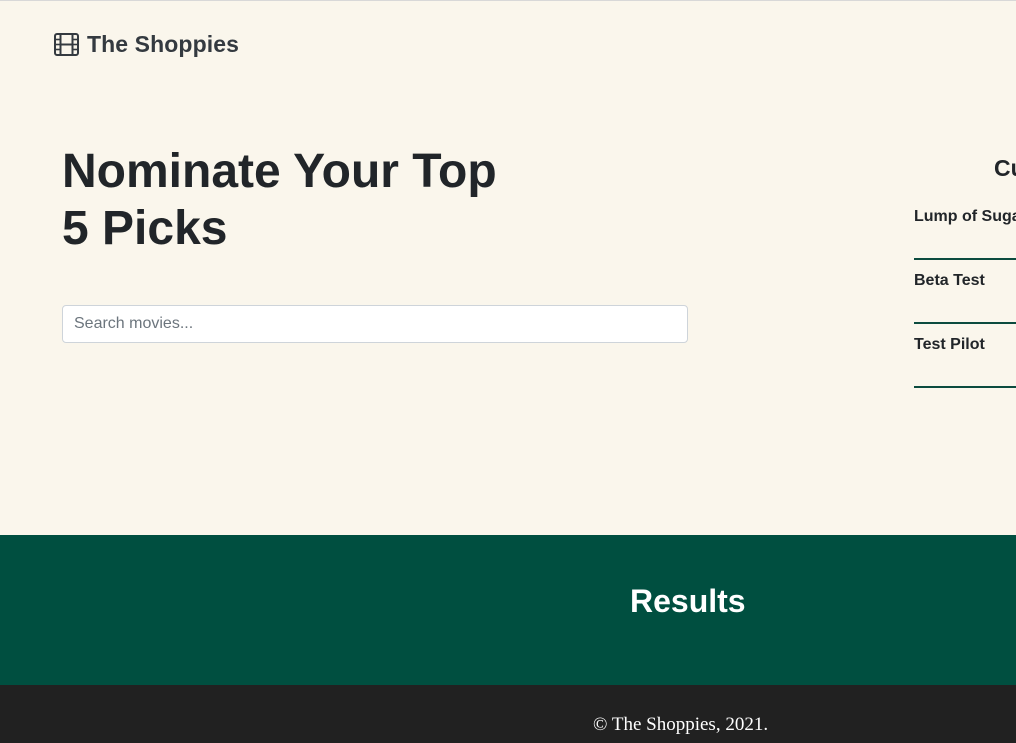 This screenshot has width=1016, height=743. What do you see at coordinates (375, 324) in the screenshot?
I see `search-movies-input` at bounding box center [375, 324].